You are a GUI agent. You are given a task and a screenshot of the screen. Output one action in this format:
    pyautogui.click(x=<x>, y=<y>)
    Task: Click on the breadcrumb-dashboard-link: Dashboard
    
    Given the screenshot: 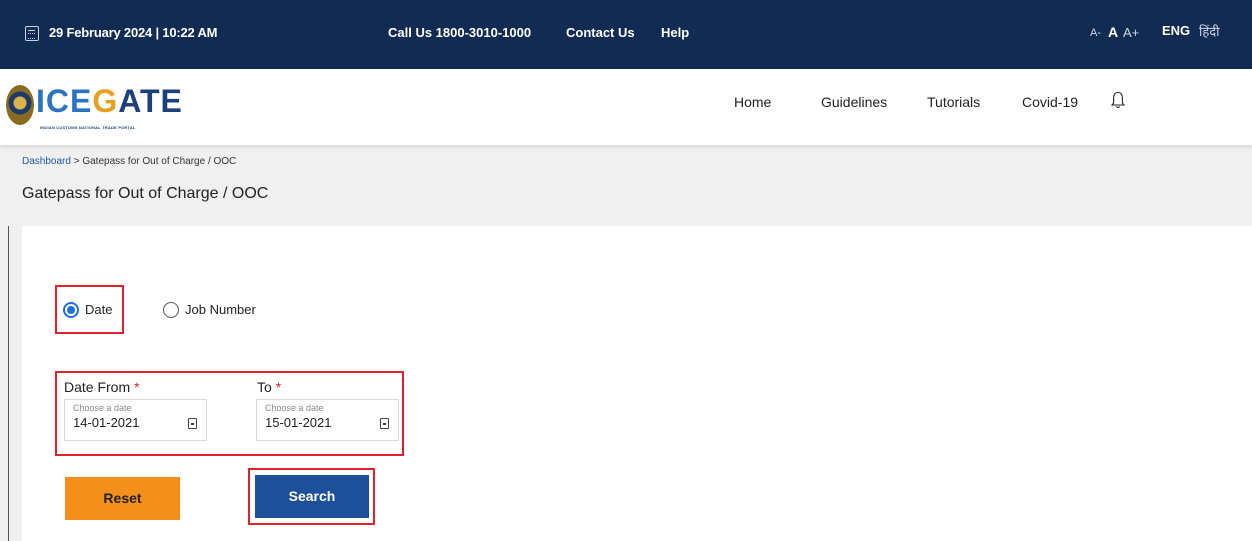 What is the action you would take?
    pyautogui.click(x=46, y=161)
    